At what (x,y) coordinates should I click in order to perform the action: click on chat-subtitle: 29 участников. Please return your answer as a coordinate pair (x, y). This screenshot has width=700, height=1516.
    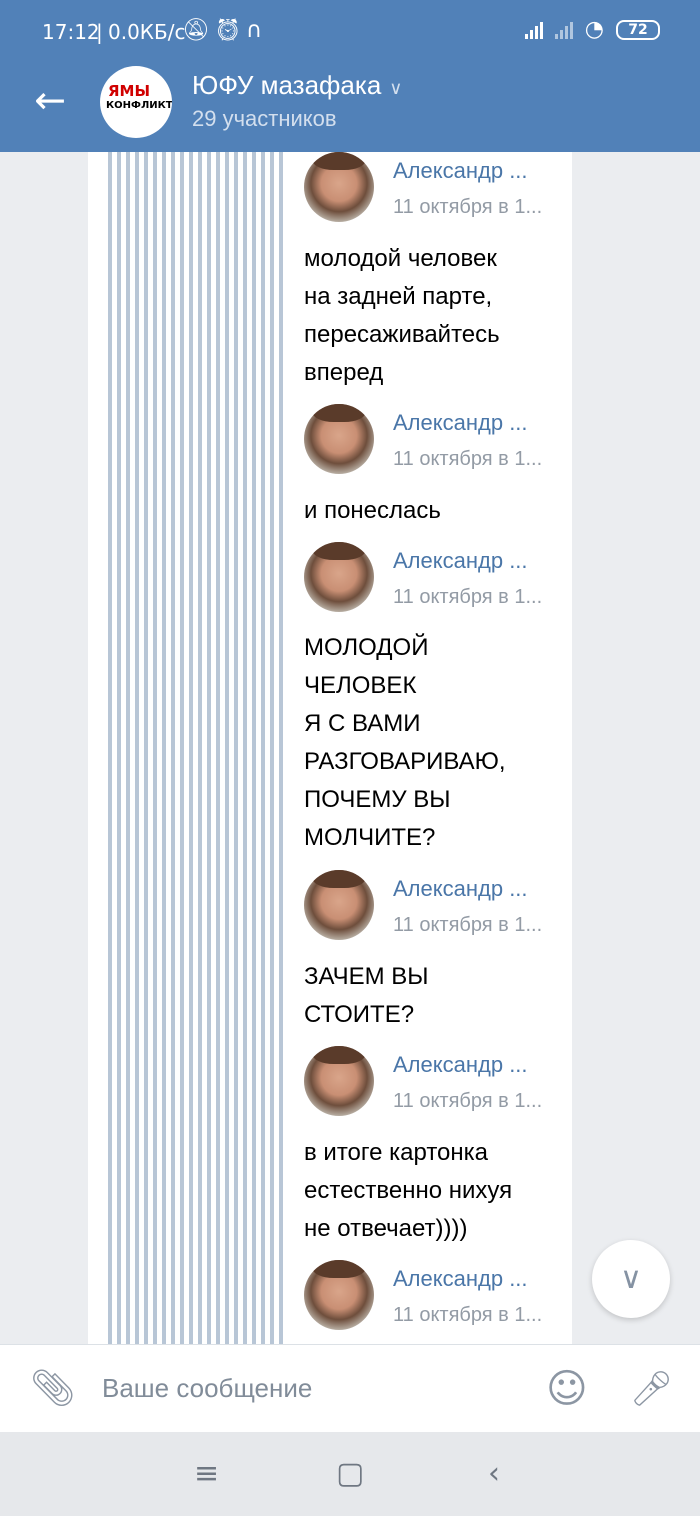
    Looking at the image, I should click on (264, 118).